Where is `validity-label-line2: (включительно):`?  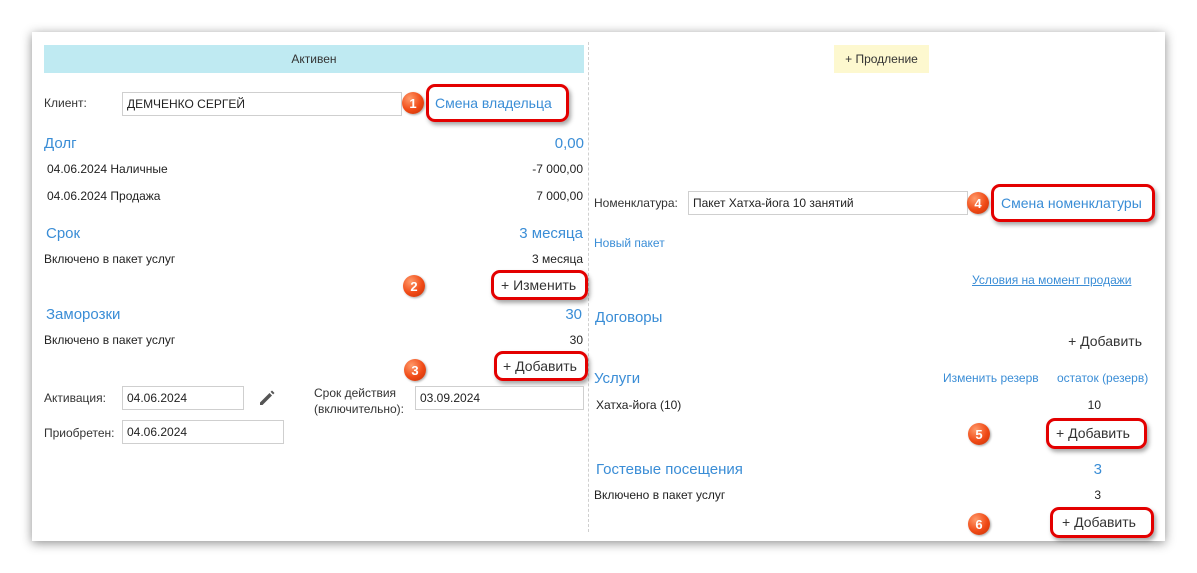 validity-label-line2: (включительно): is located at coordinates (359, 409).